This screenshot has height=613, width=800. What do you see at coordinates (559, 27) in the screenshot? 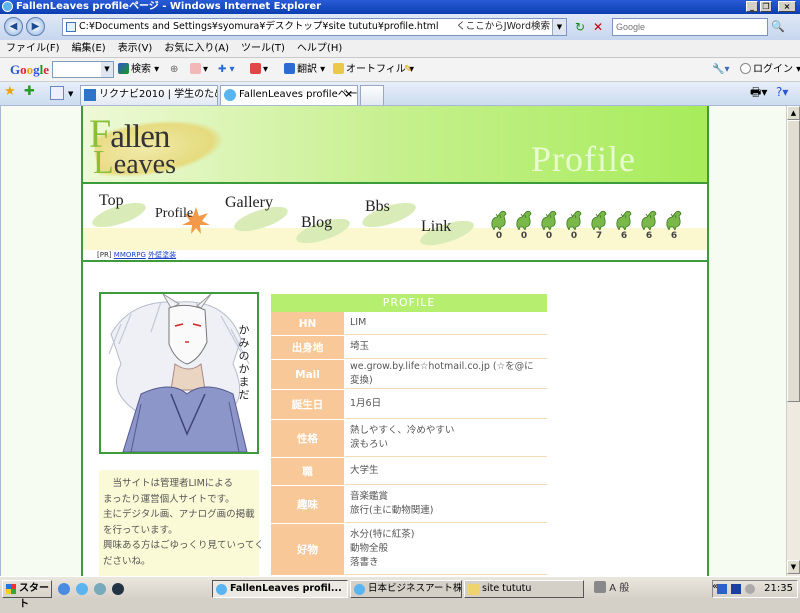
I see `address-dropdown-icon: ▼` at bounding box center [559, 27].